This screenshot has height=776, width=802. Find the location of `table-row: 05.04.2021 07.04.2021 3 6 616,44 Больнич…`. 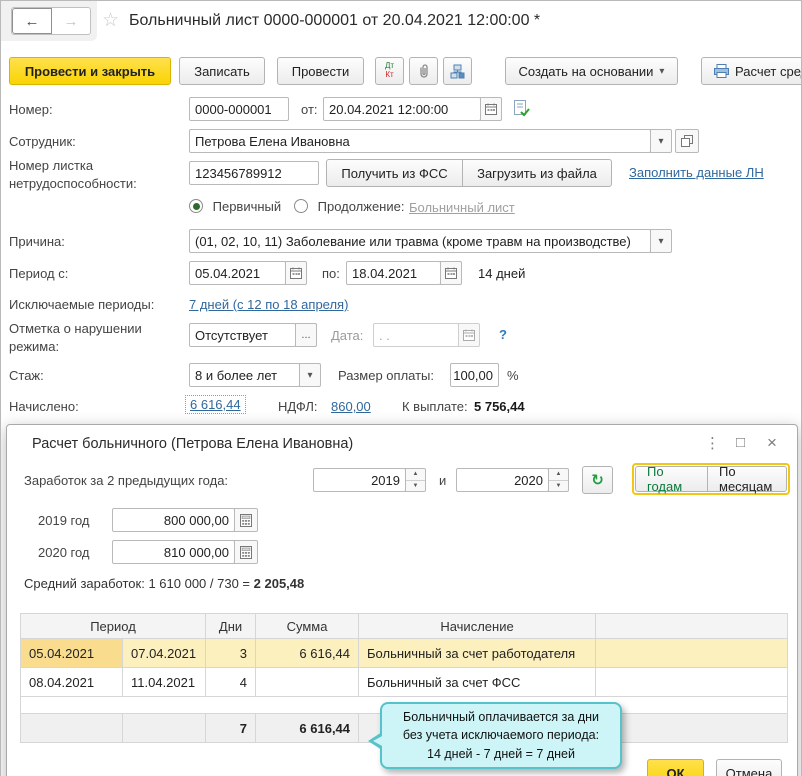

table-row: 05.04.2021 07.04.2021 3 6 616,44 Больнич… is located at coordinates (404, 653).